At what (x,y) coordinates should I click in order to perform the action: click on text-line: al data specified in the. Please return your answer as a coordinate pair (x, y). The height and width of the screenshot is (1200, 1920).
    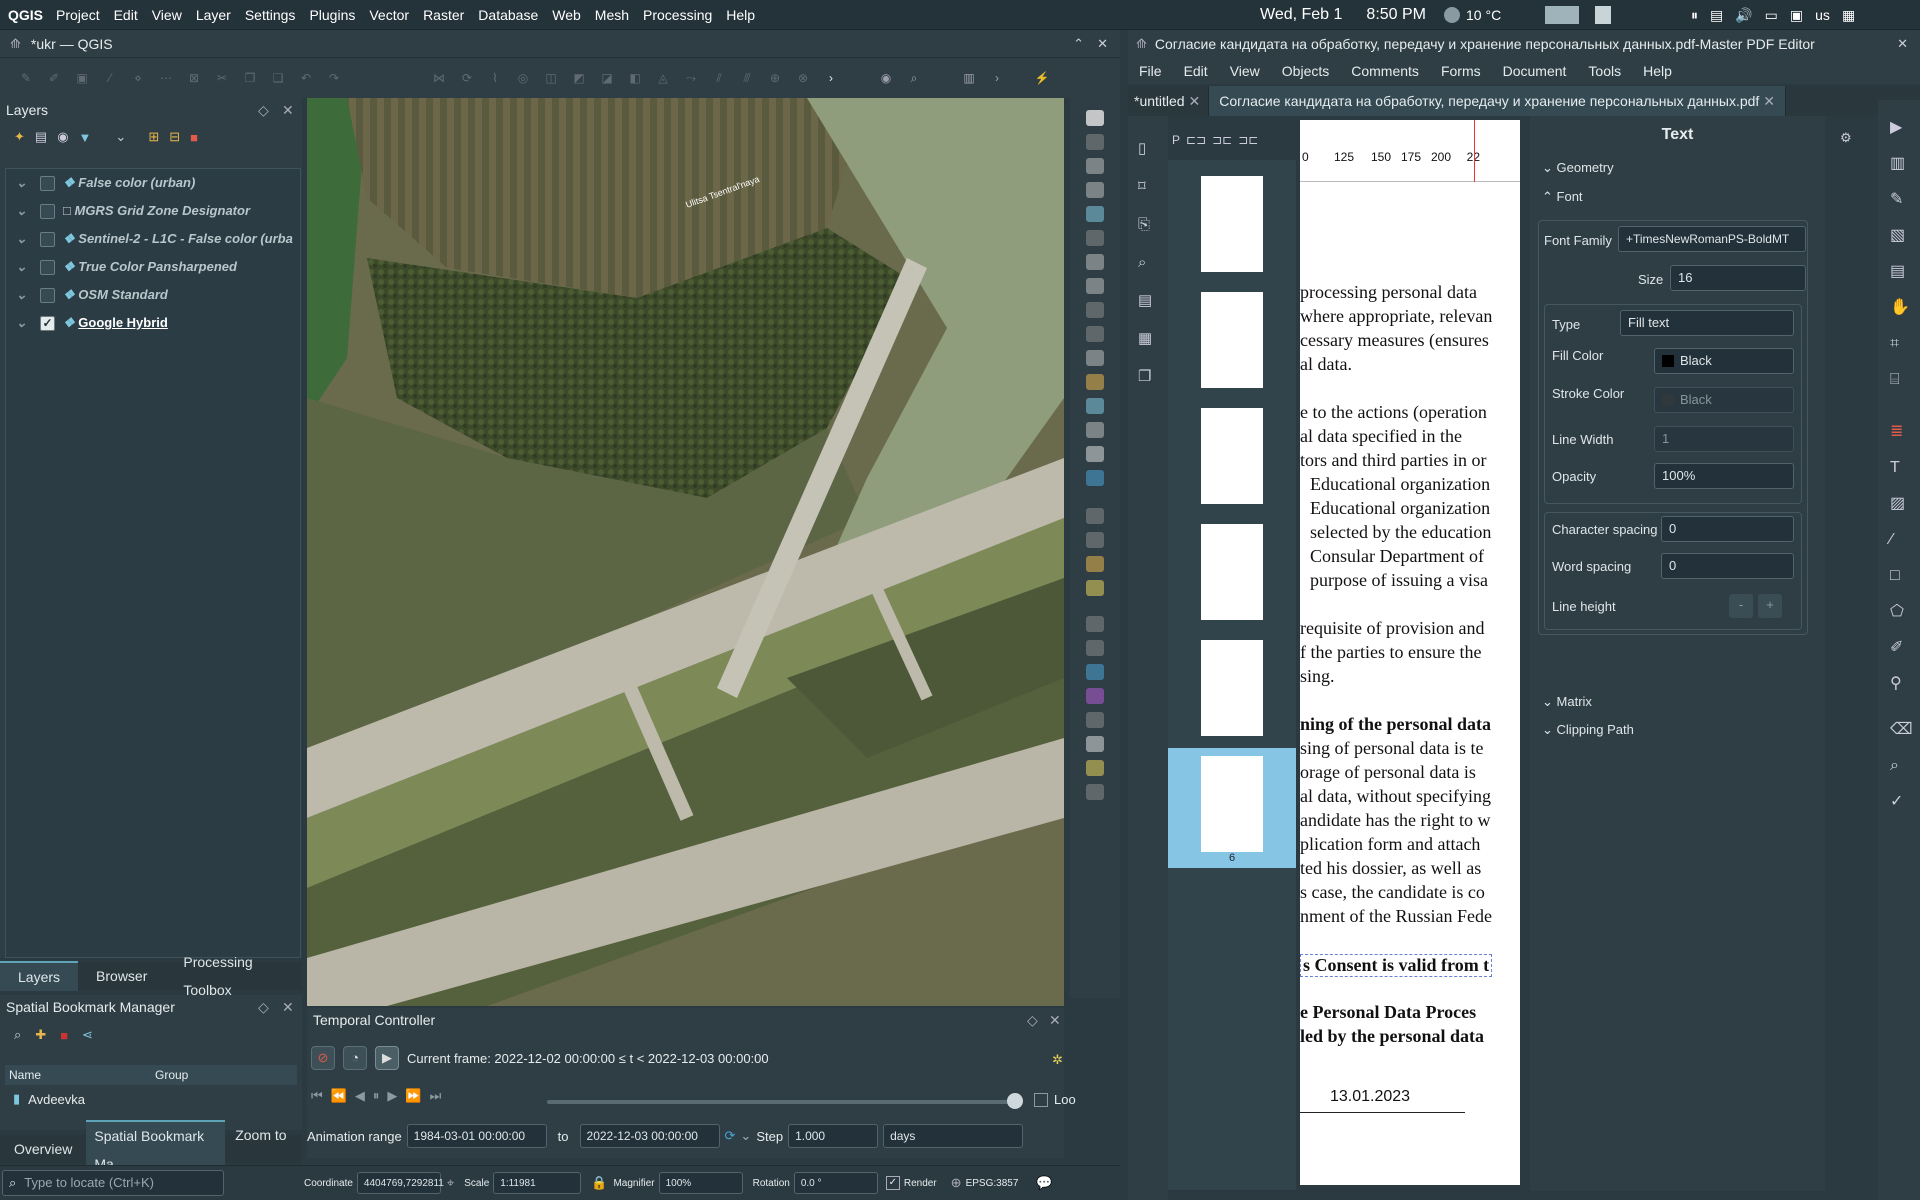
    Looking at the image, I should click on (1381, 436).